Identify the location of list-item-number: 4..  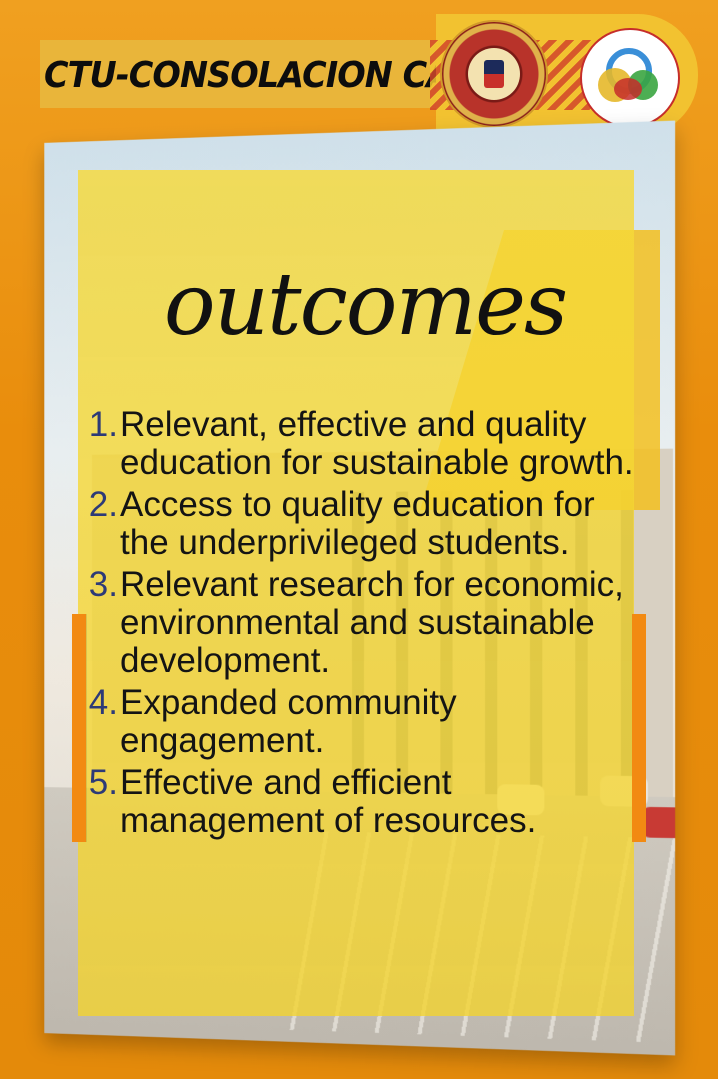
(103, 702).